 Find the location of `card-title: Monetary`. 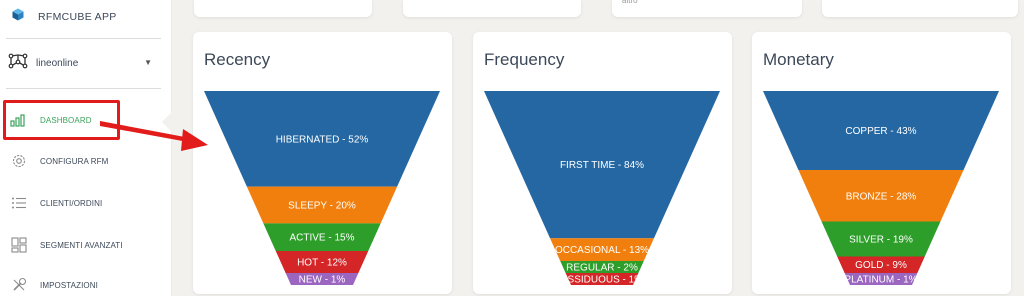

card-title: Monetary is located at coordinates (798, 59).